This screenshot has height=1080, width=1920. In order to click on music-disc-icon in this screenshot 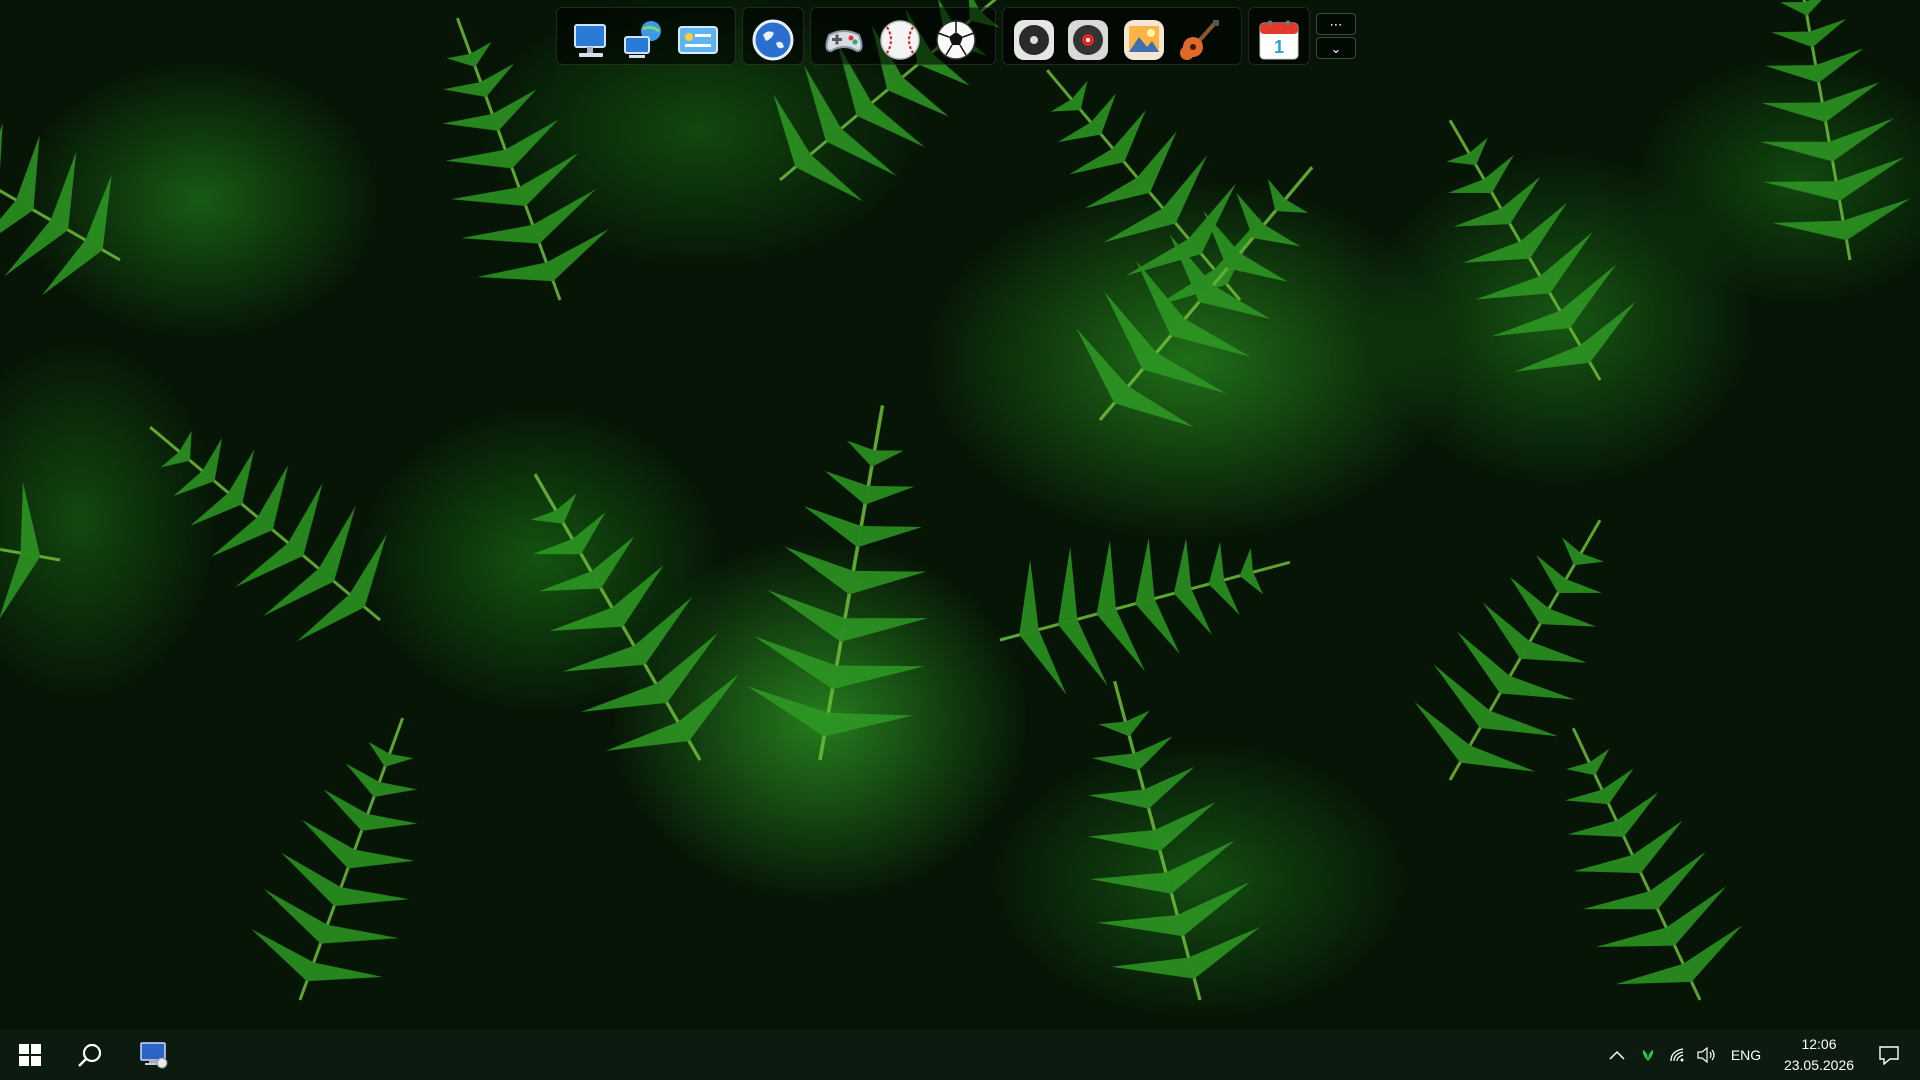, I will do `click(1034, 40)`.